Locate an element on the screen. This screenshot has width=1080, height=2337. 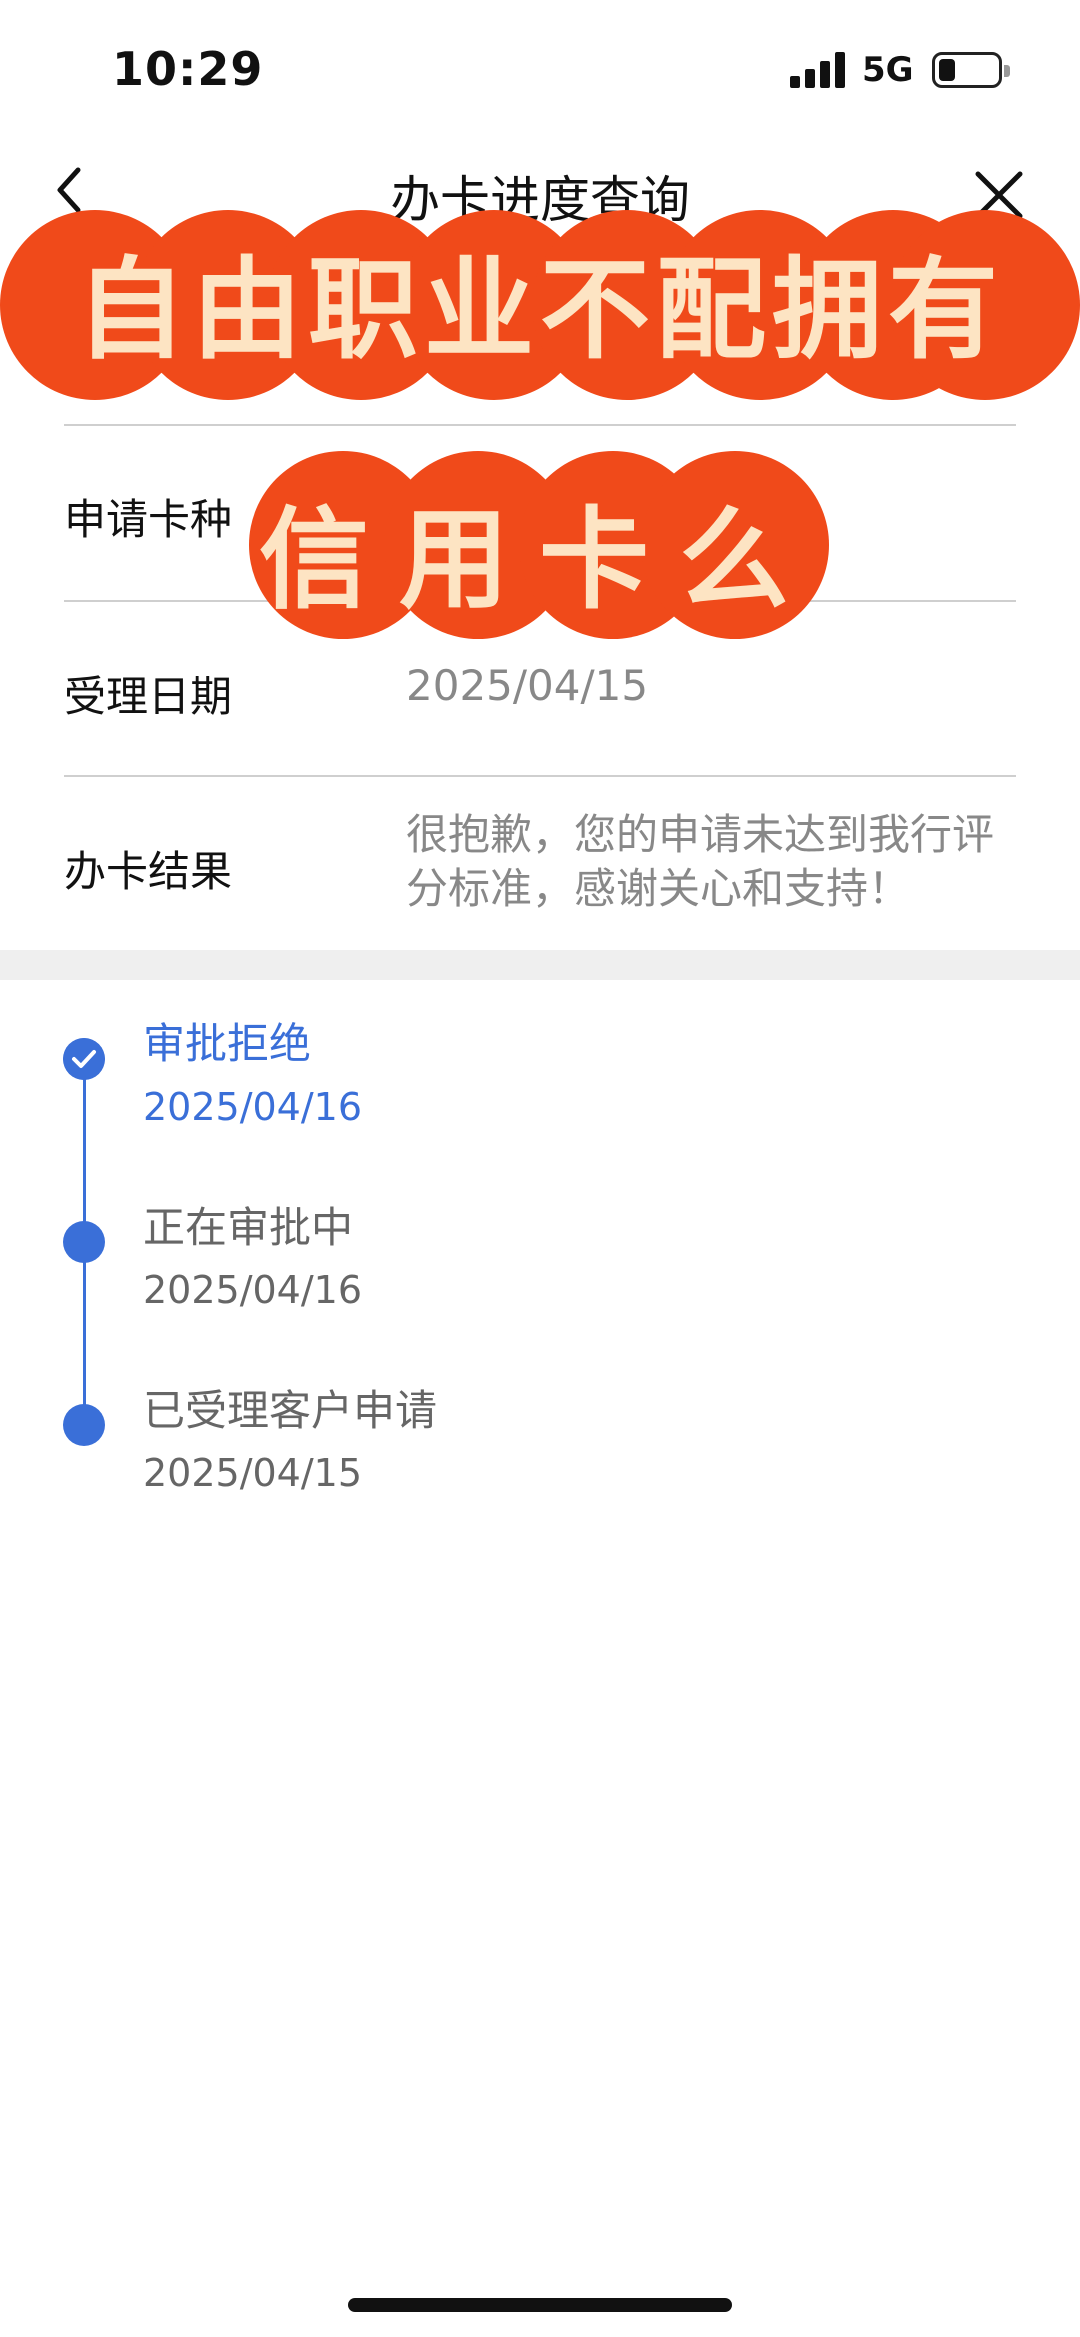
result-label: 办卡结果 is located at coordinates (148, 871).